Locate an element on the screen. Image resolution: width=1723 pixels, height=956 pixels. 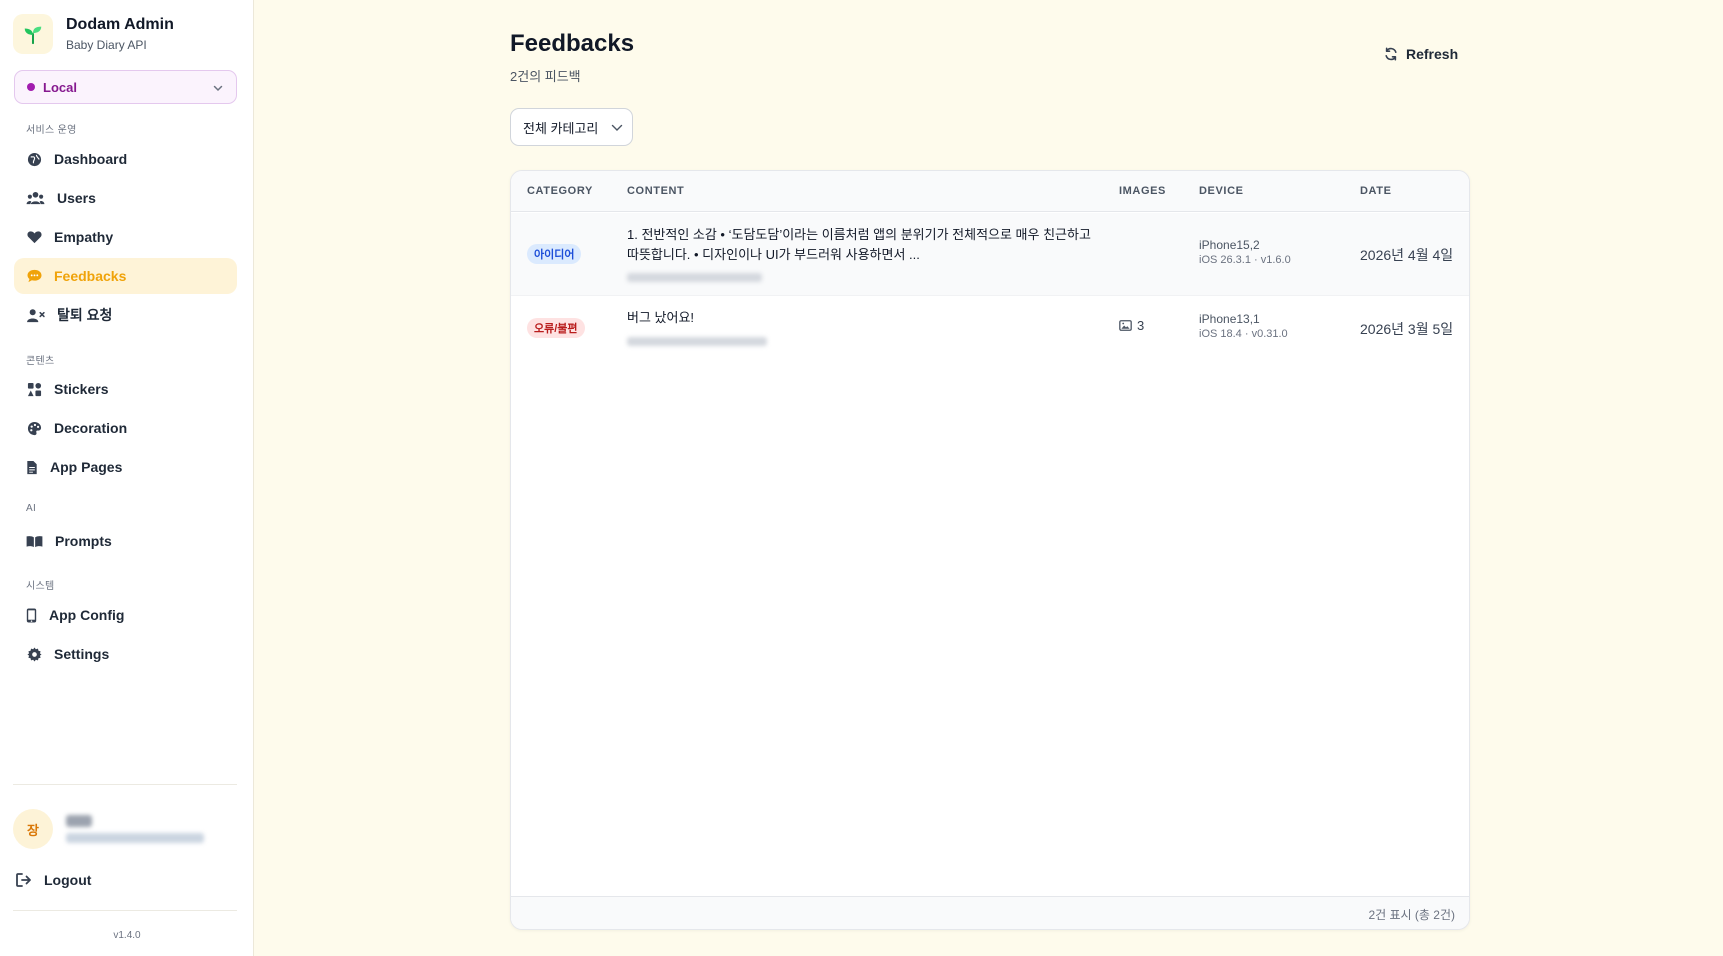
sidebar-item-label: Empathy is located at coordinates (84, 237).